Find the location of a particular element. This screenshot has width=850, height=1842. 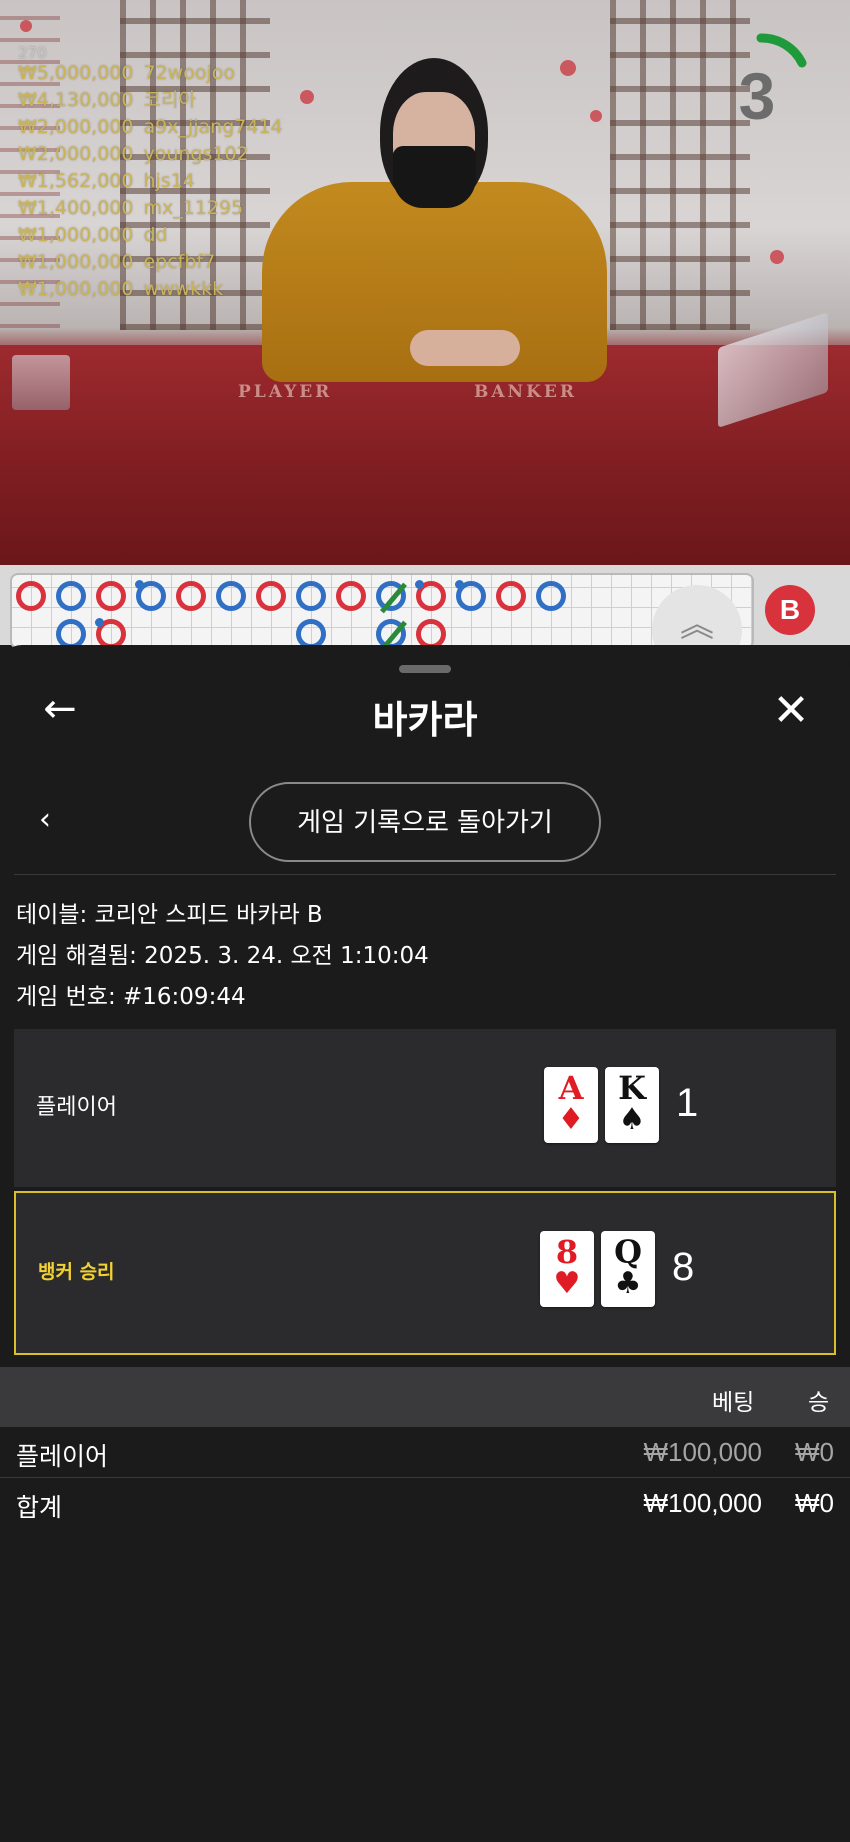

row-bet-amount: ₩100,000 is located at coordinates (702, 1452).